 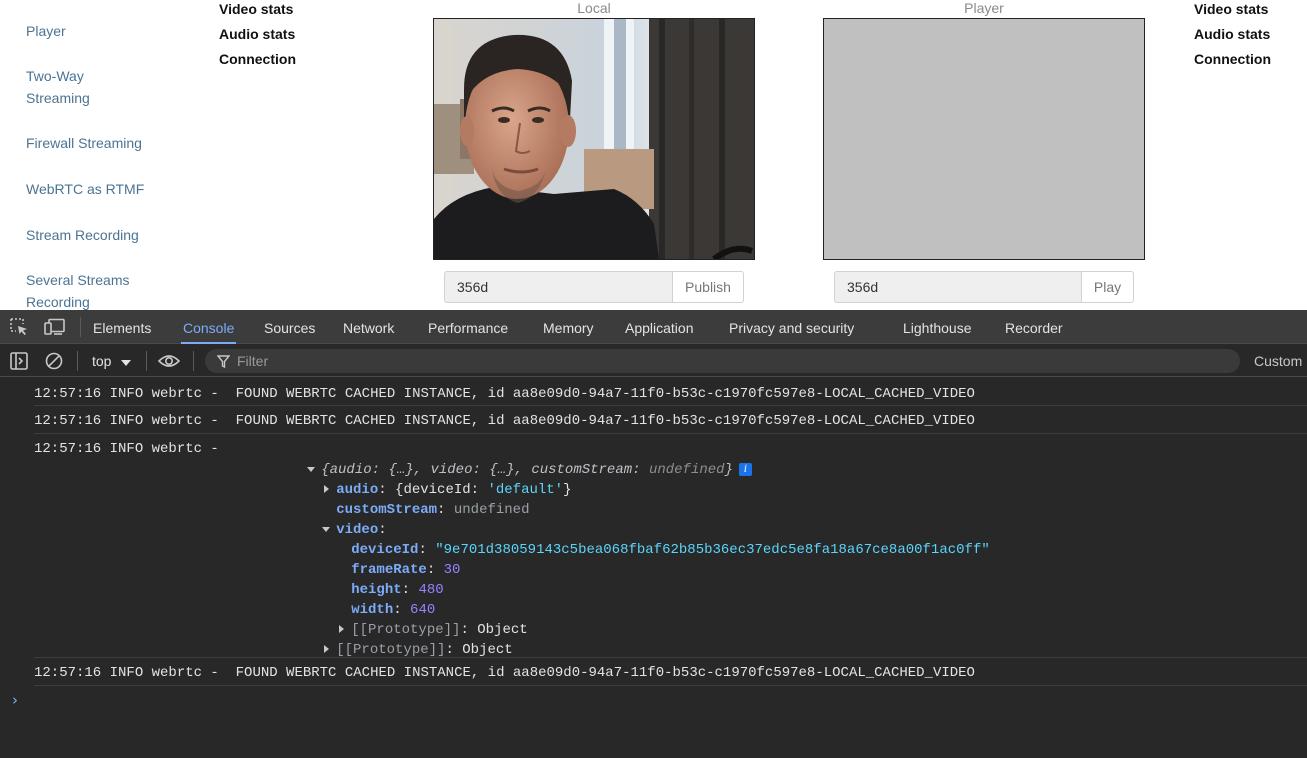 I want to click on context-selector: top, so click(x=112, y=361).